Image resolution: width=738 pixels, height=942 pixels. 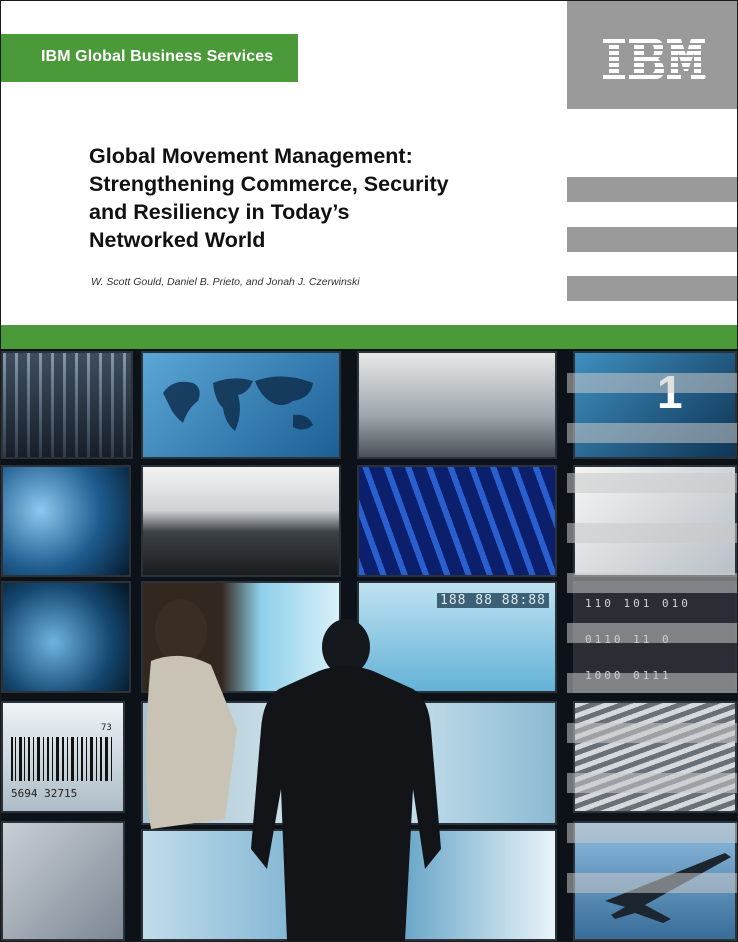 I want to click on title-line: Networked World, so click(x=177, y=240).